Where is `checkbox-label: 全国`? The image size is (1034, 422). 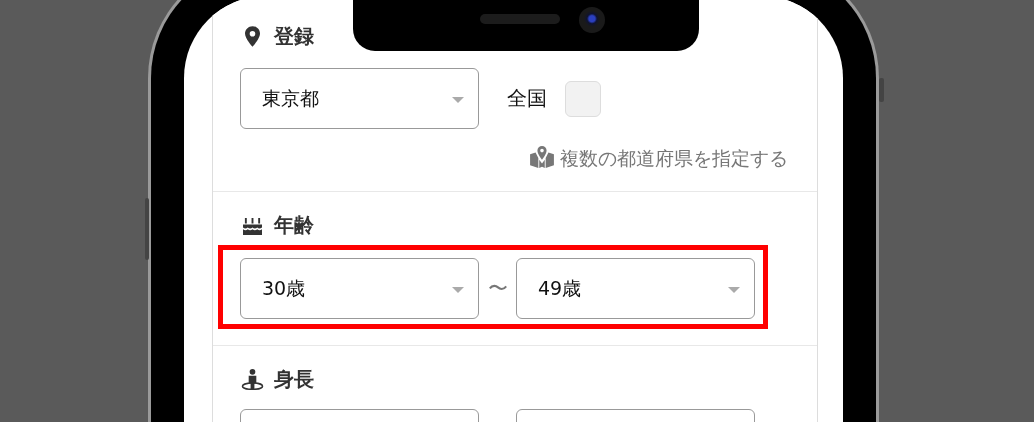
checkbox-label: 全国 is located at coordinates (527, 98).